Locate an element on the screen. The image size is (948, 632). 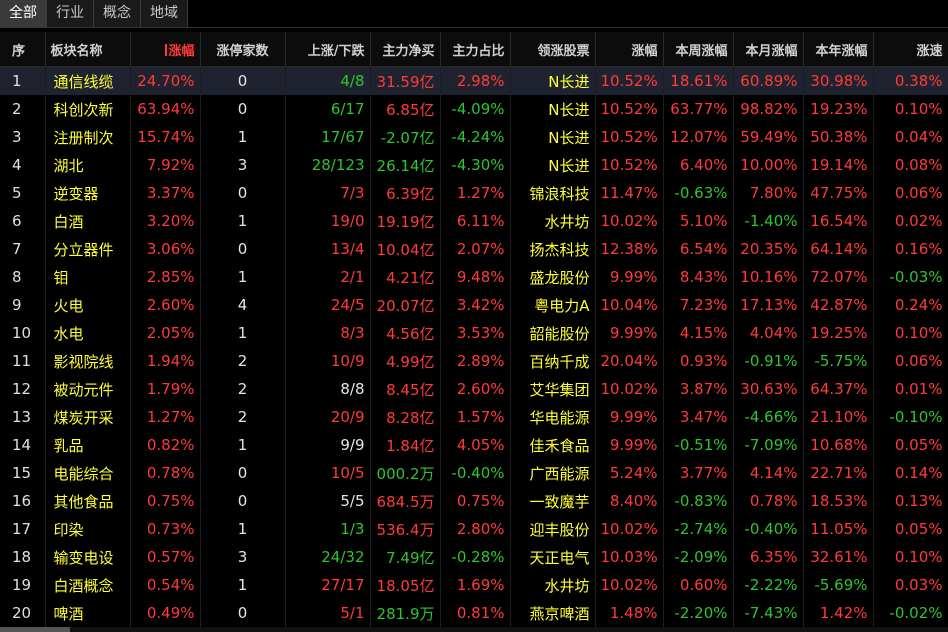
cell-name: 科创次新 is located at coordinates (88, 109).